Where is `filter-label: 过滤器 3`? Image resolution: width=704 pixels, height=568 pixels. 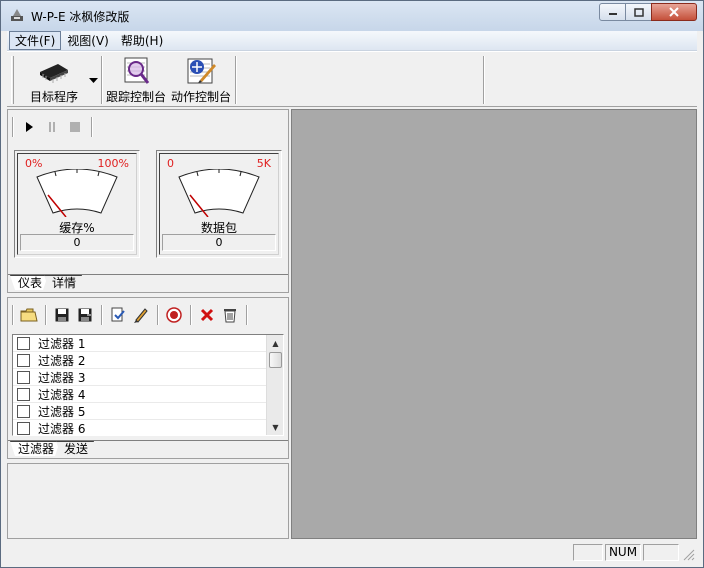
filter-label: 过滤器 3 is located at coordinates (62, 377).